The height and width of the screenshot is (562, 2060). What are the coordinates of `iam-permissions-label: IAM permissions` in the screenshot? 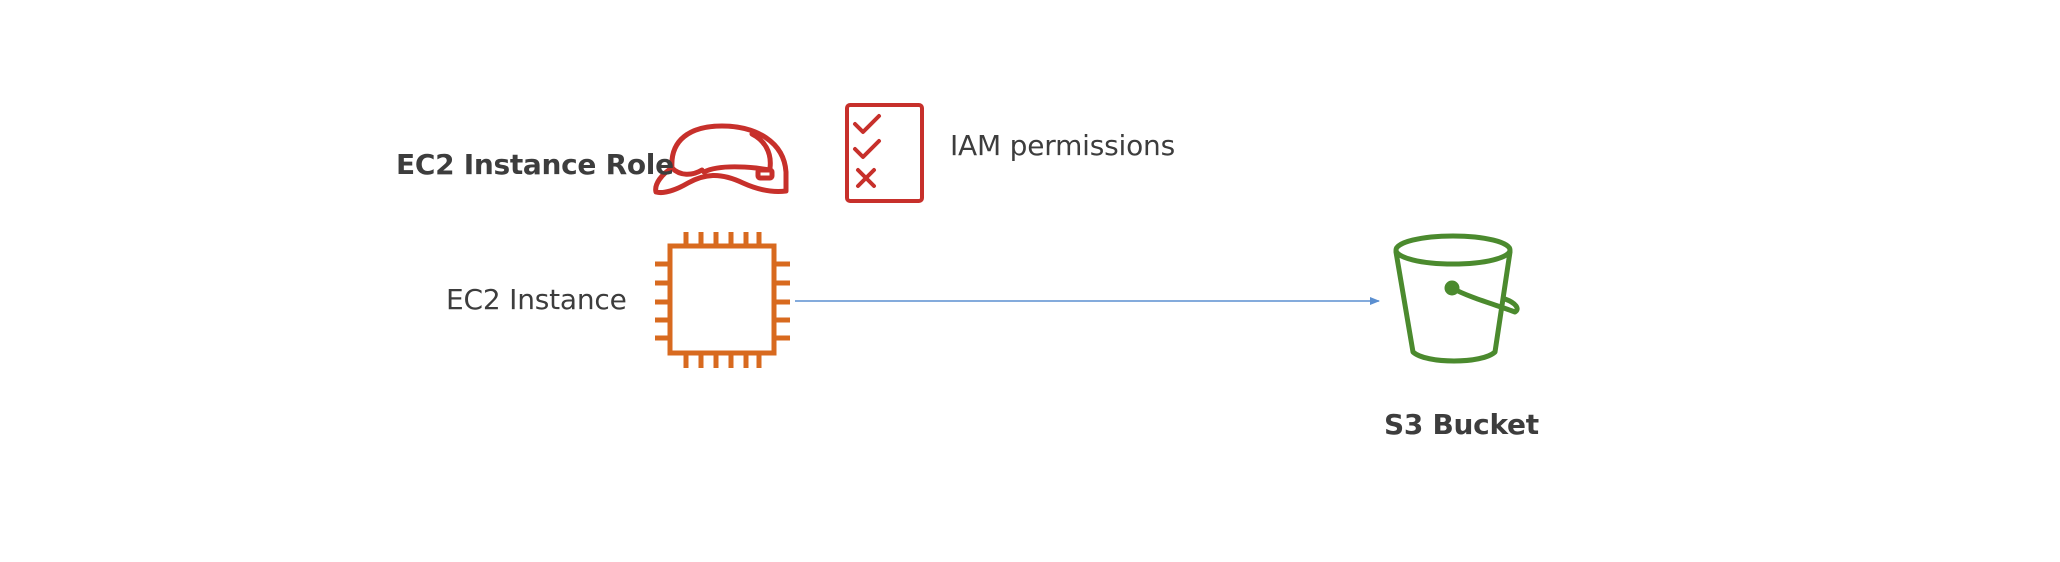 It's located at (1062, 145).